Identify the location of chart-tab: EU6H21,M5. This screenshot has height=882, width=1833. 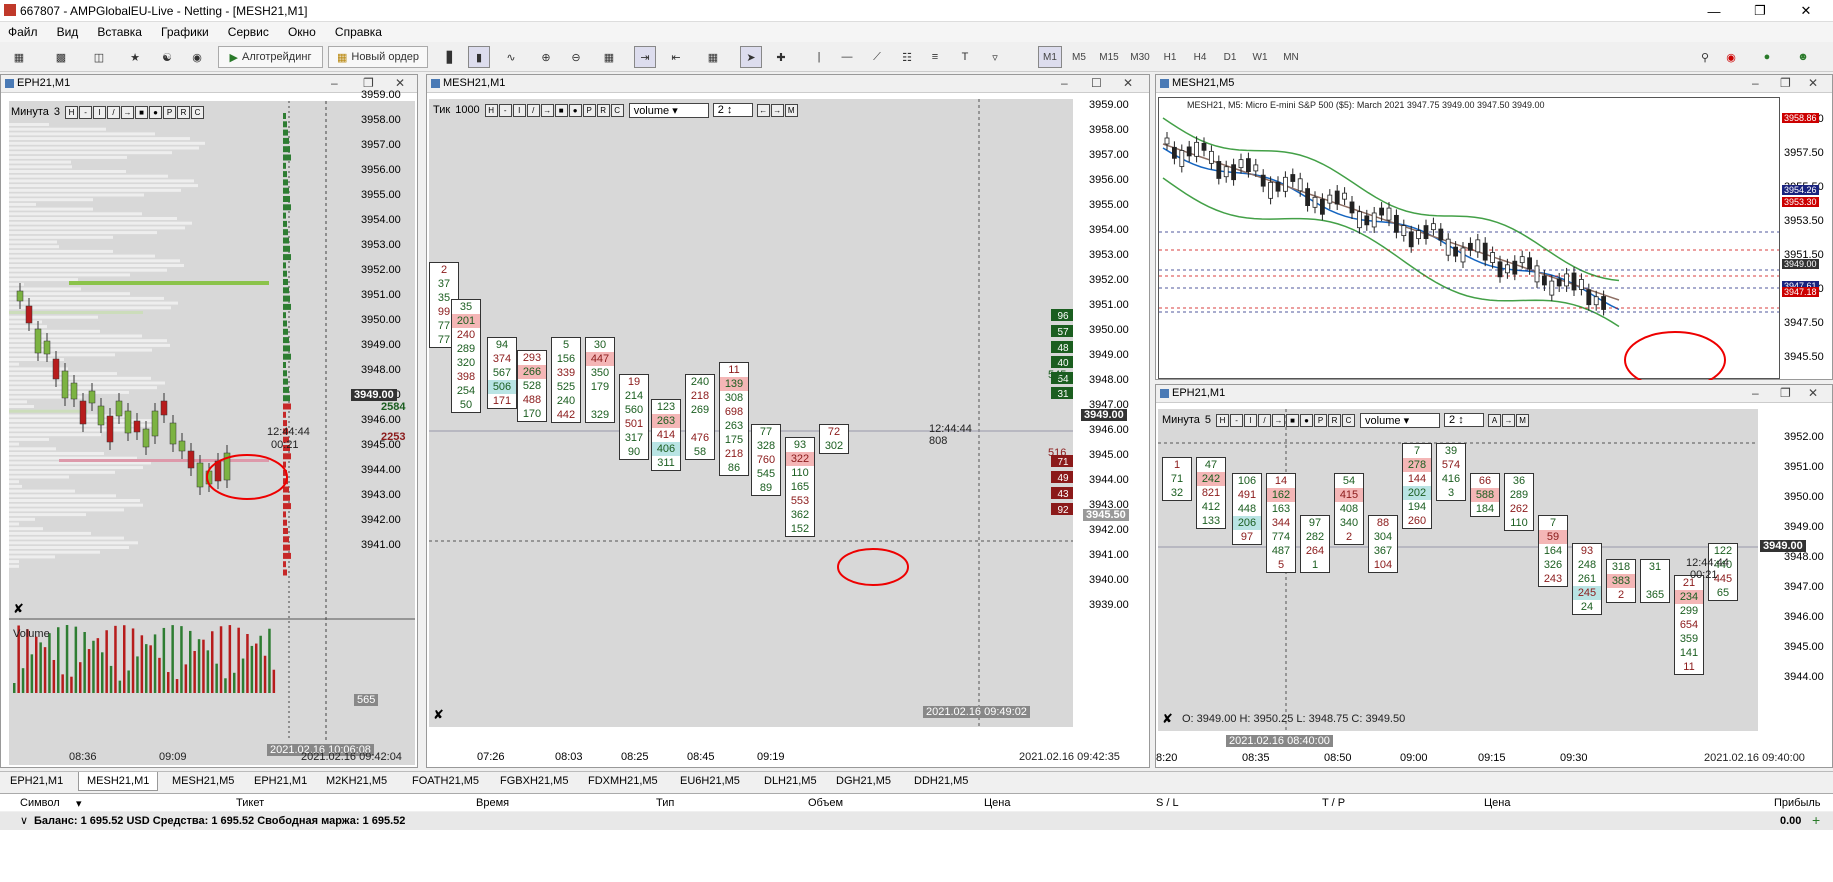
(710, 781).